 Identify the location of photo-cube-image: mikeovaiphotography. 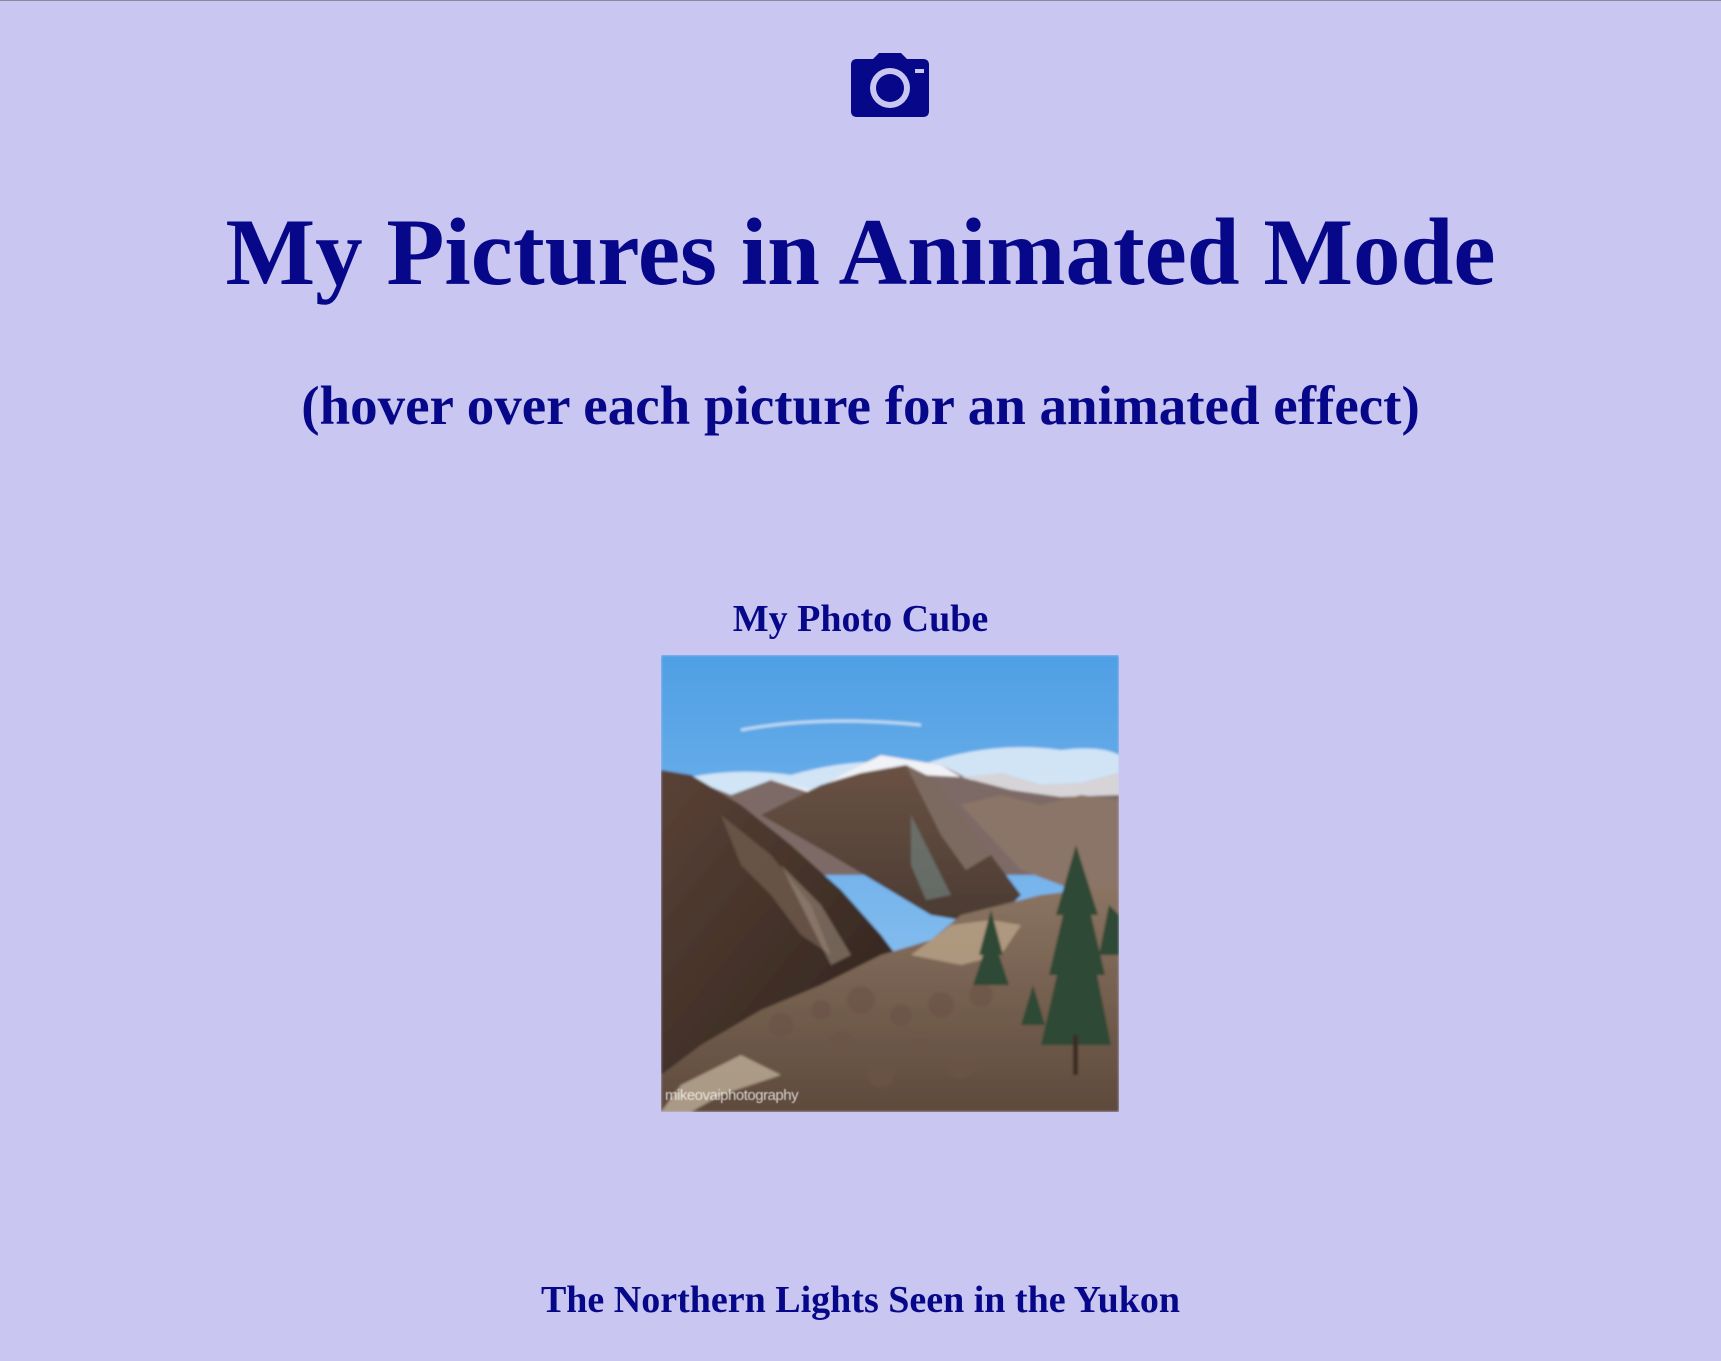
(890, 883).